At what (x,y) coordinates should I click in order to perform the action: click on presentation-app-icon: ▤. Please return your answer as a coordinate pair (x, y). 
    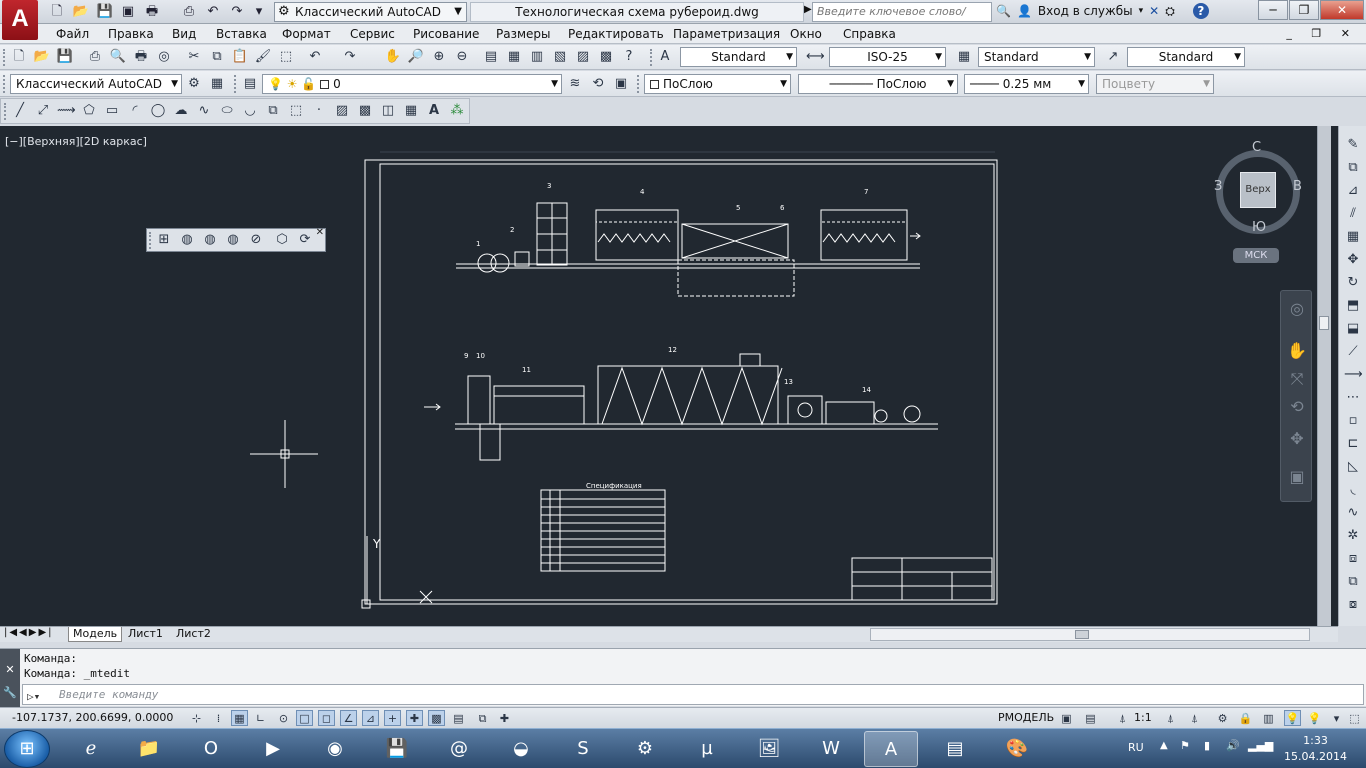
    Looking at the image, I should click on (955, 749).